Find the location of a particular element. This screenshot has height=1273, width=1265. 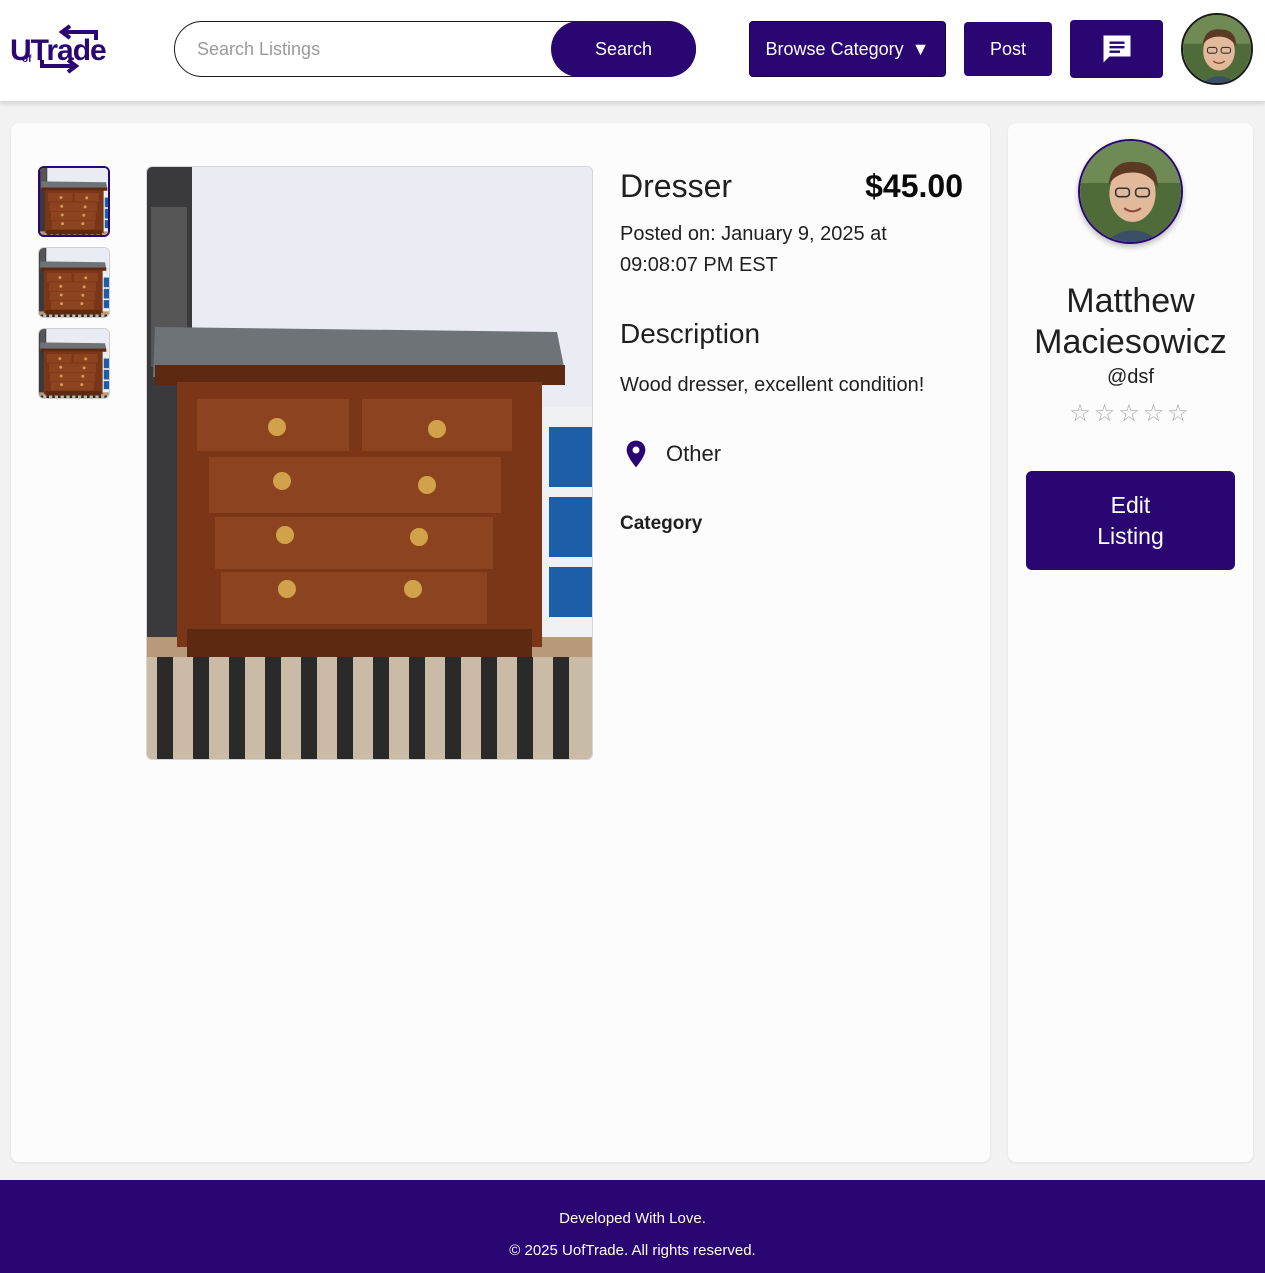

listing-title: Dresser is located at coordinates (676, 186).